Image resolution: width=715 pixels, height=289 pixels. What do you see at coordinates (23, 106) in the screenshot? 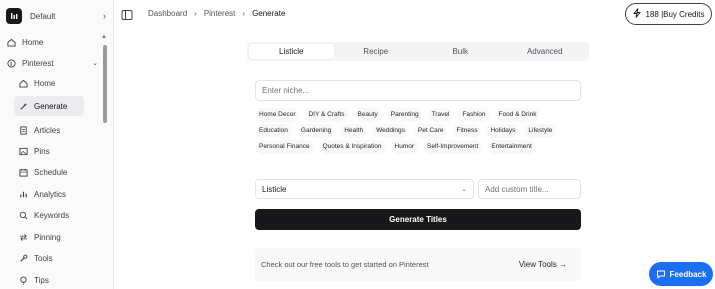
I see `wand-icon` at bounding box center [23, 106].